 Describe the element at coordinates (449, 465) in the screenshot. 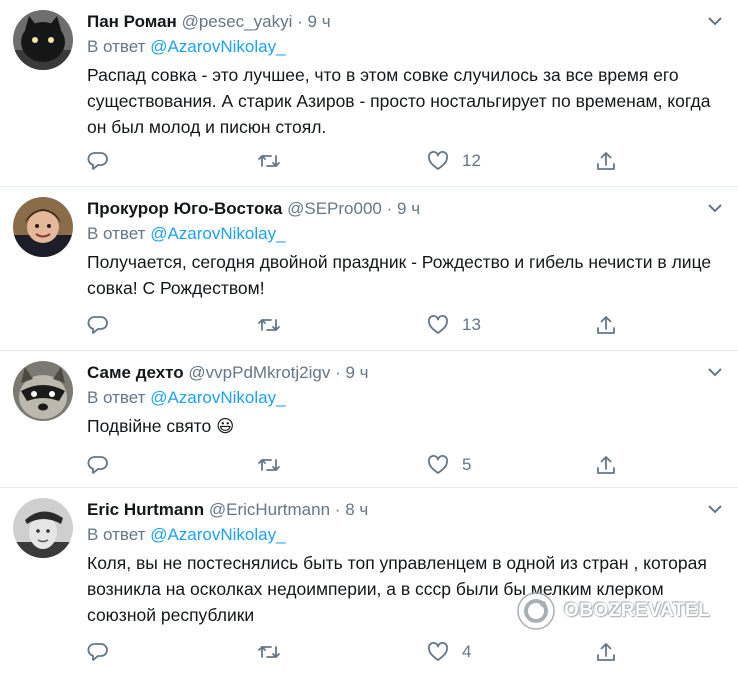

I see `like-button: 5` at that location.